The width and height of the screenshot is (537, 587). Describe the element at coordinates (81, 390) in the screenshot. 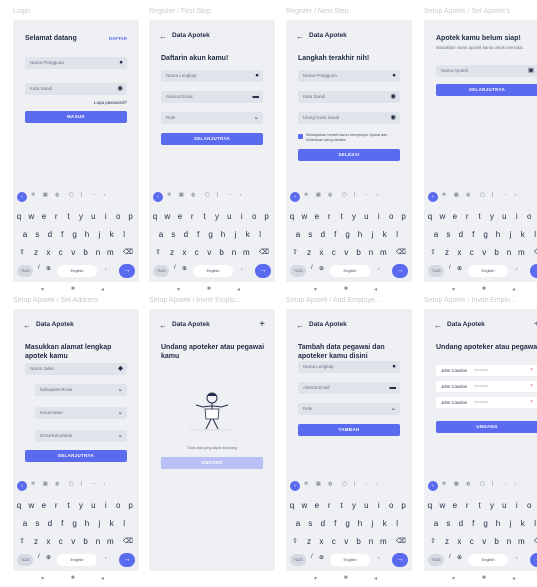

I see `kabupaten-select: Kabupaten/Kota⌄` at that location.